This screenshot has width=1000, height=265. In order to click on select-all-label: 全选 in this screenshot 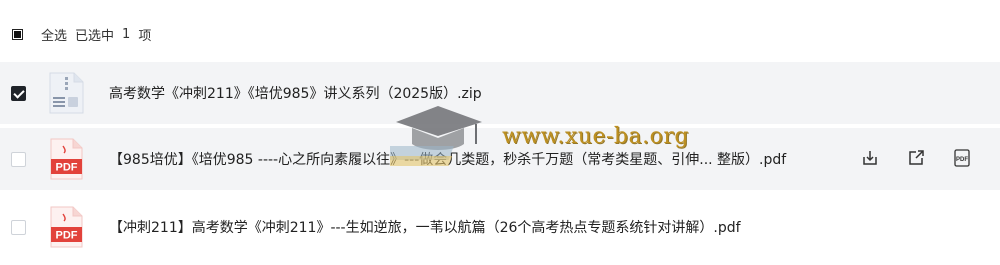, I will do `click(54, 34)`.